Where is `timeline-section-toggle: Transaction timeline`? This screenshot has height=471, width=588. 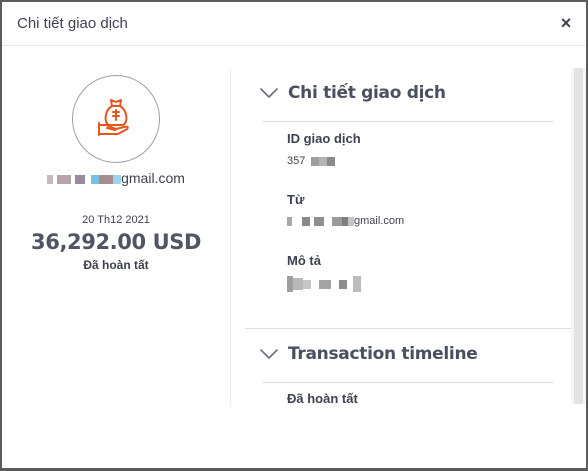 timeline-section-toggle: Transaction timeline is located at coordinates (369, 354).